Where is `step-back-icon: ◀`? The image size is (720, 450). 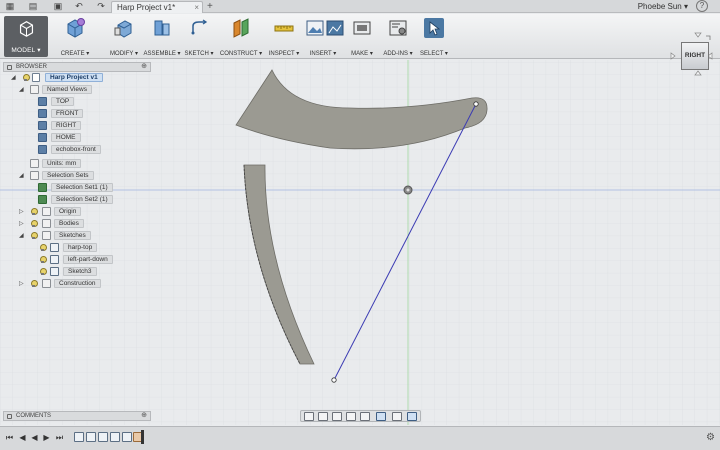 step-back-icon: ◀ is located at coordinates (22, 438).